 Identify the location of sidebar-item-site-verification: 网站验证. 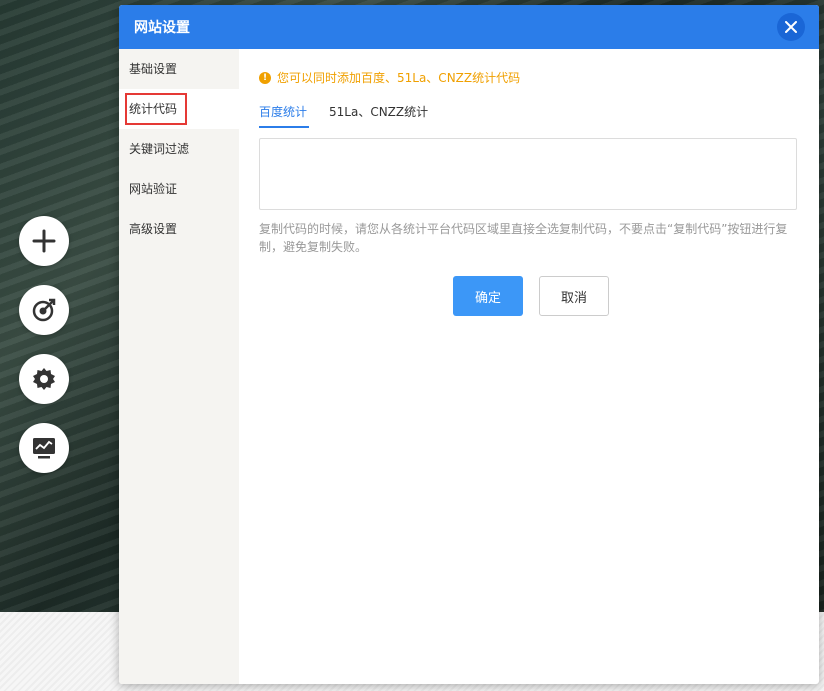
(179, 189).